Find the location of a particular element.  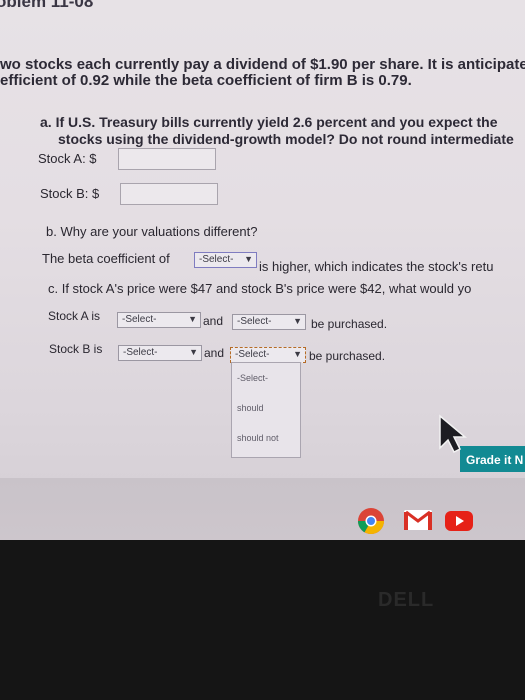

stock-b-valuation-select-value: -Select- is located at coordinates (140, 352).